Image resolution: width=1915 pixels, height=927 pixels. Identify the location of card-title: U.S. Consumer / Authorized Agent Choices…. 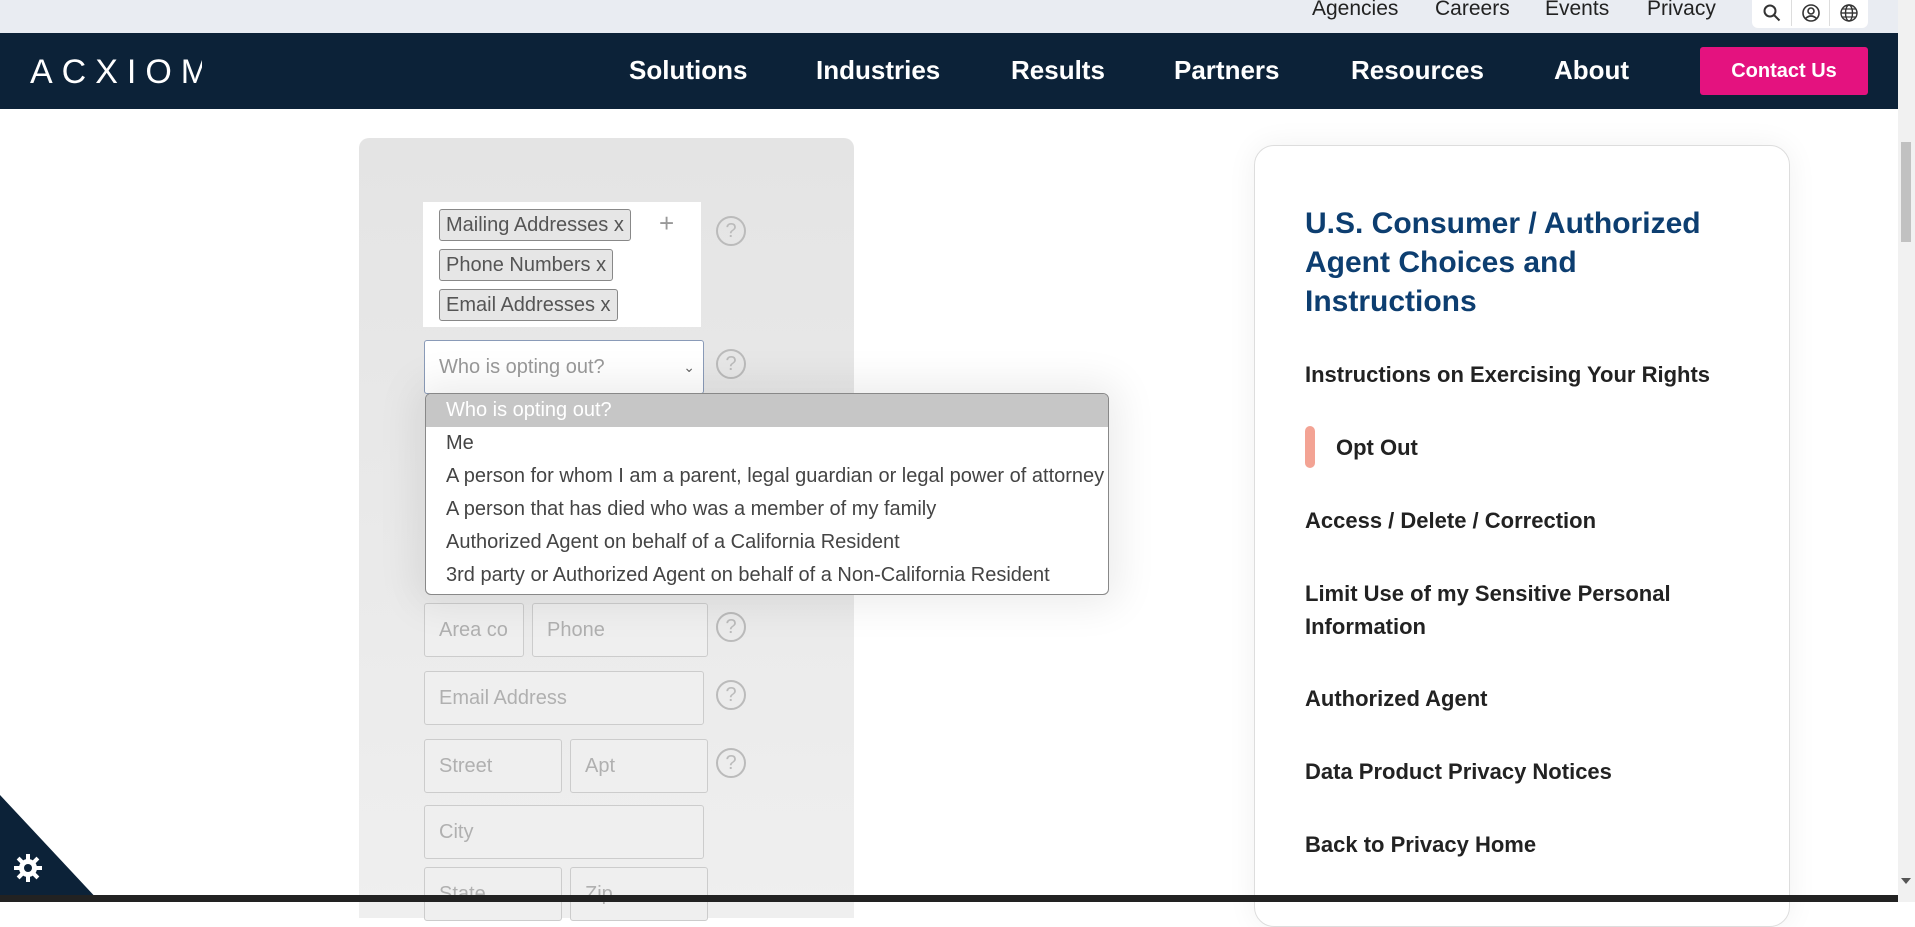
(1503, 262).